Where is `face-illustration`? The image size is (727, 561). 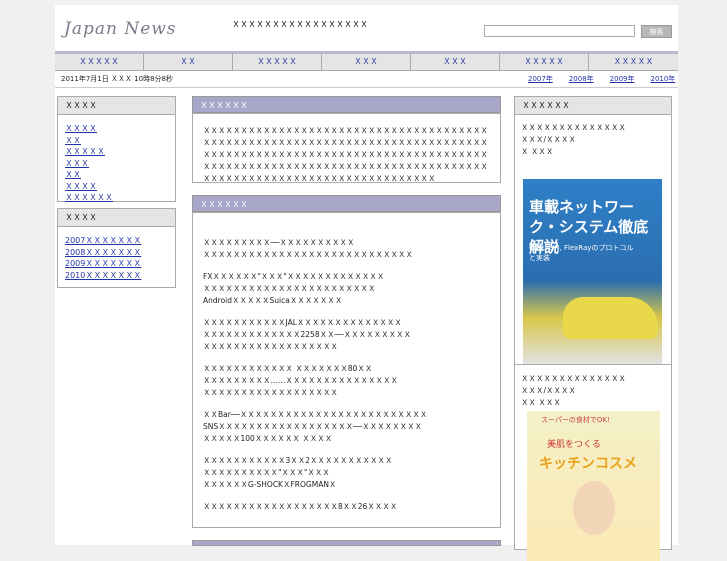
face-illustration is located at coordinates (594, 508).